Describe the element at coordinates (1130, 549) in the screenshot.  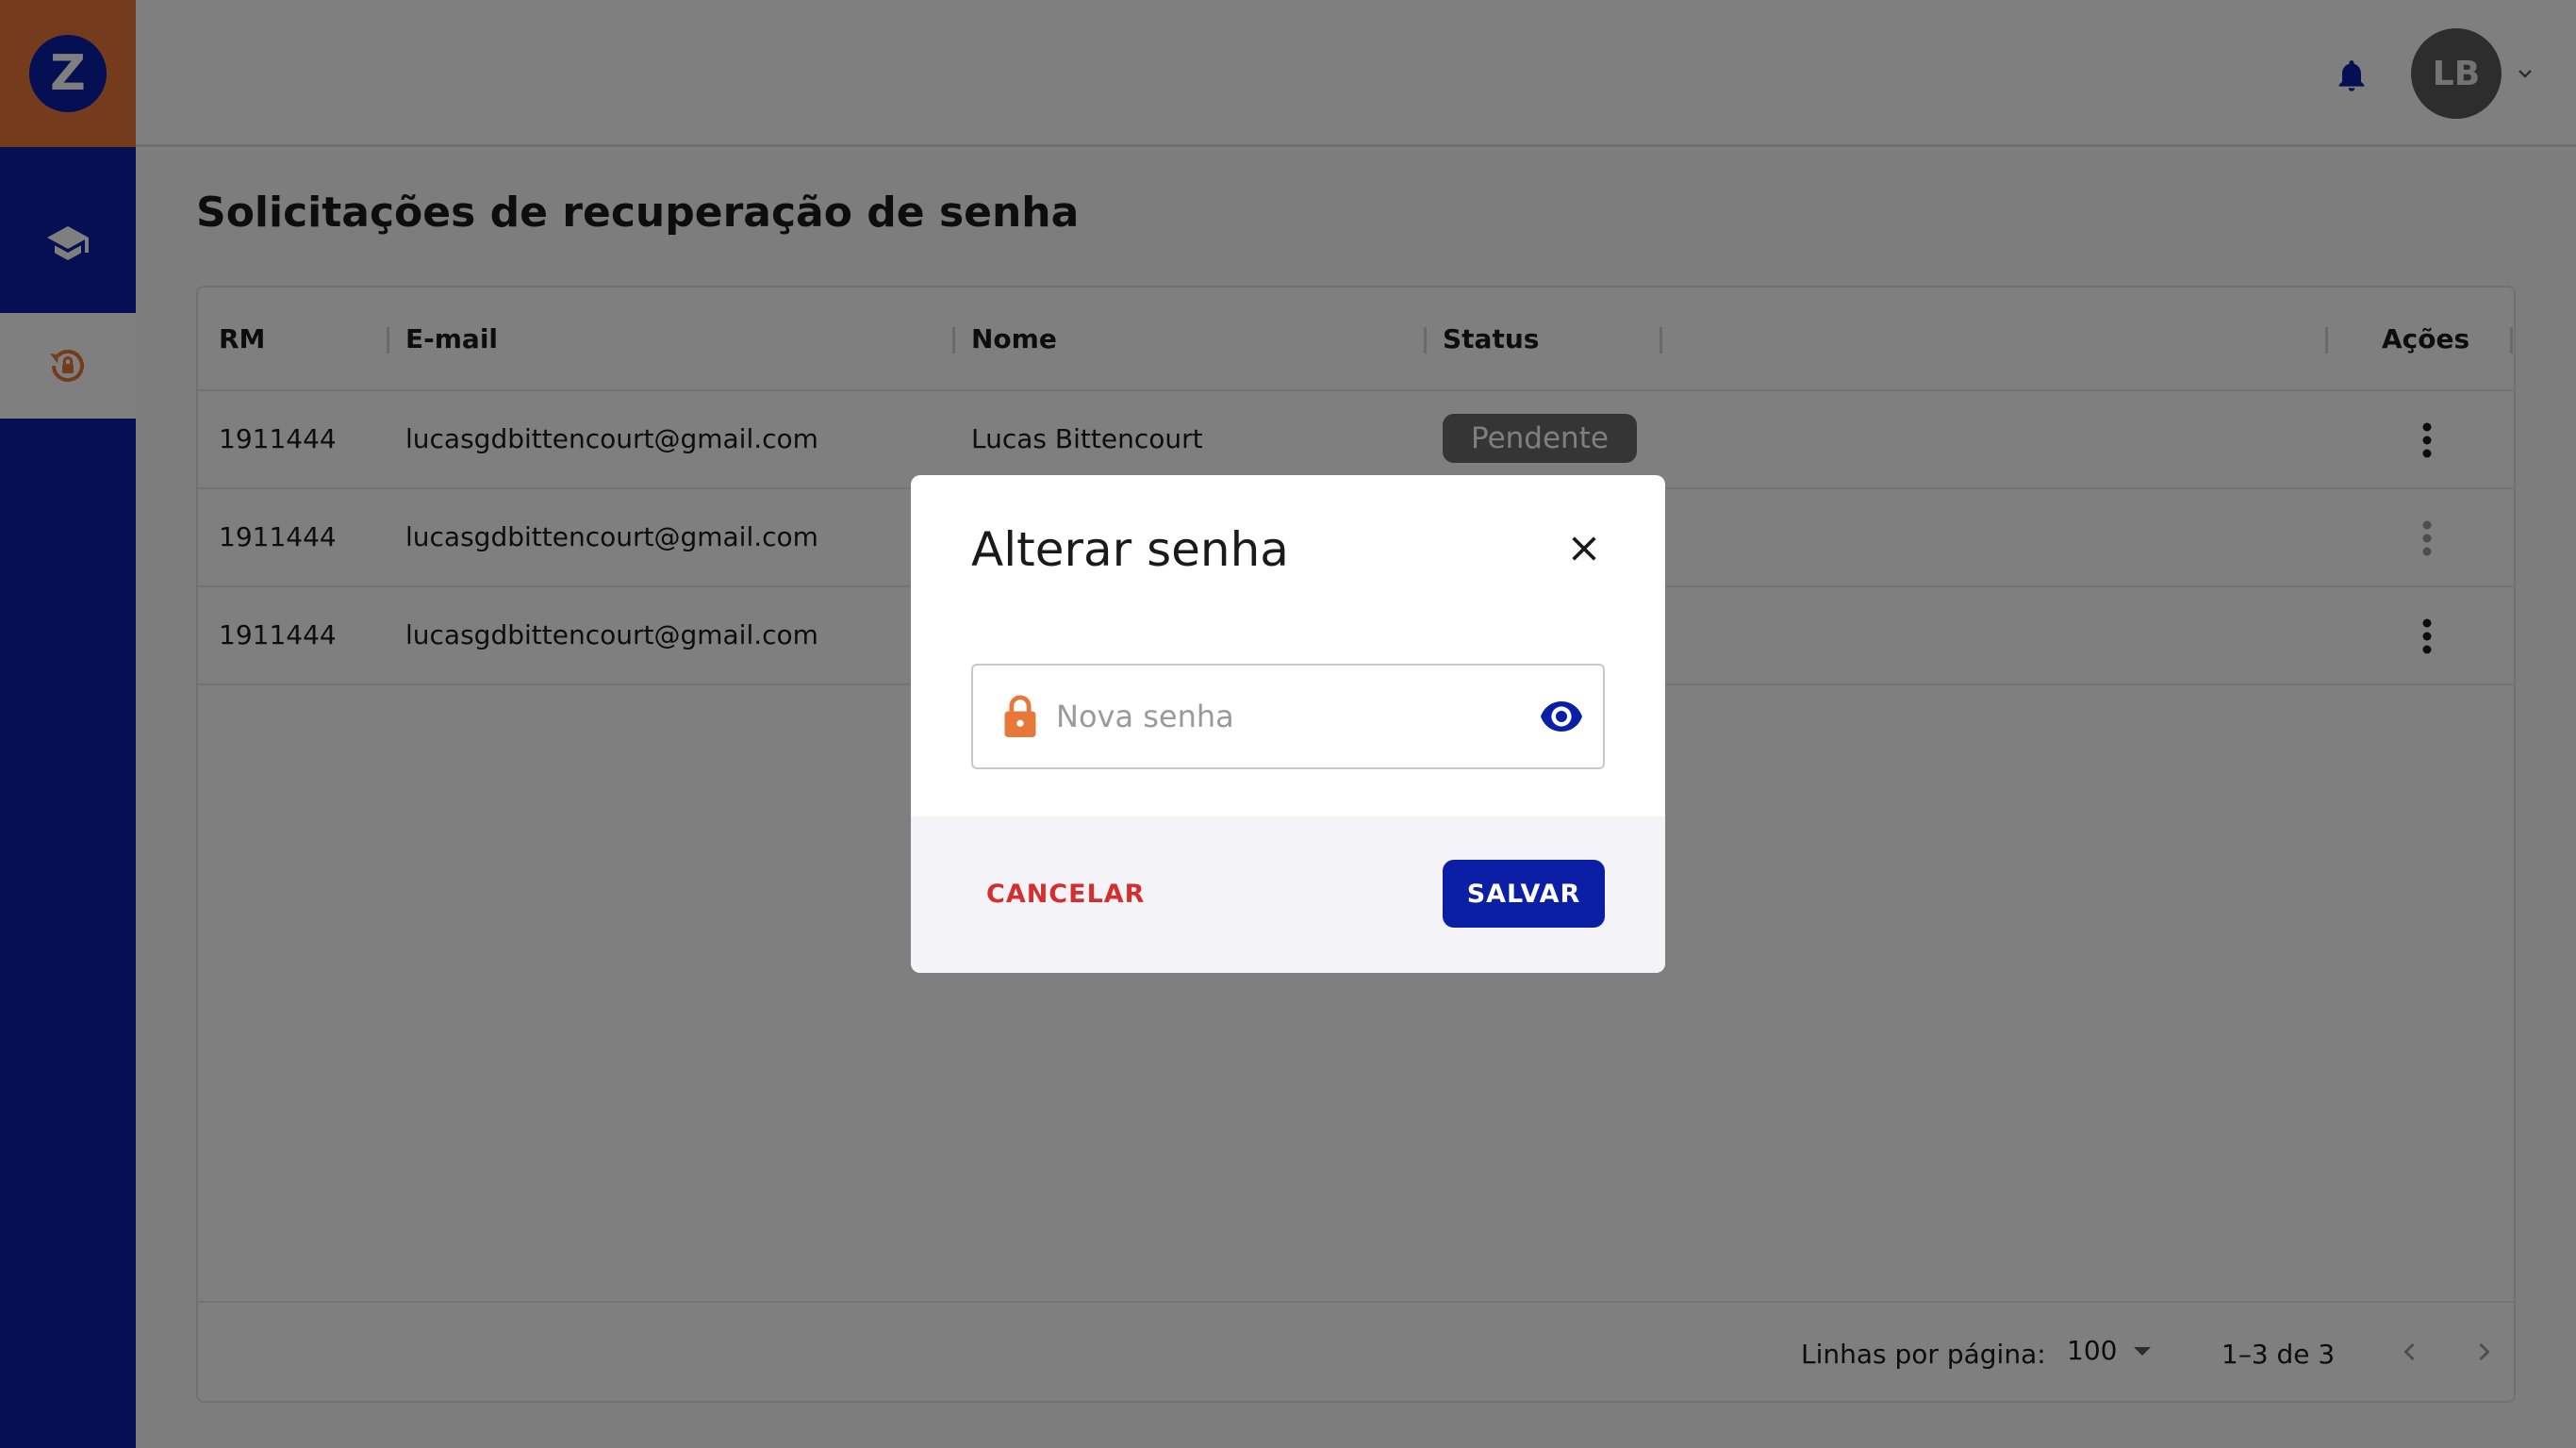
I see `dialog-title: Alterar senha` at that location.